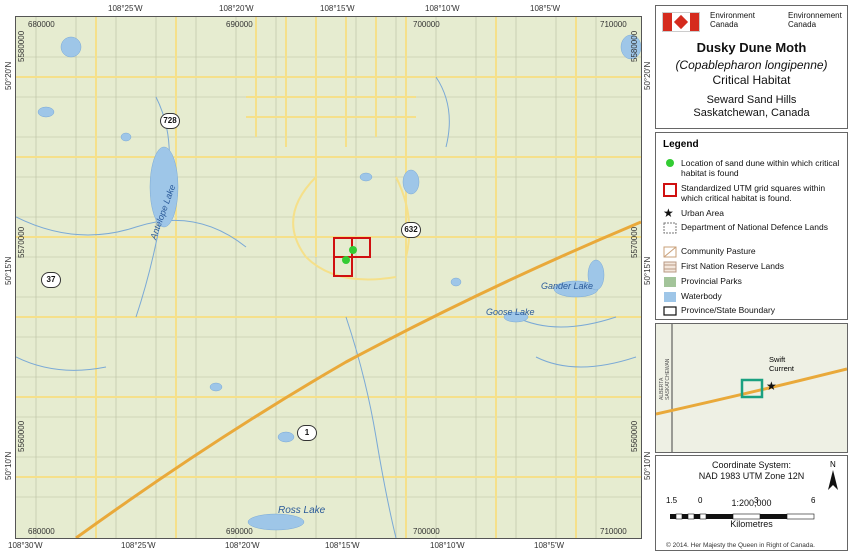 The image size is (850, 553). I want to click on critical-habitat-squares, so click(352, 257).